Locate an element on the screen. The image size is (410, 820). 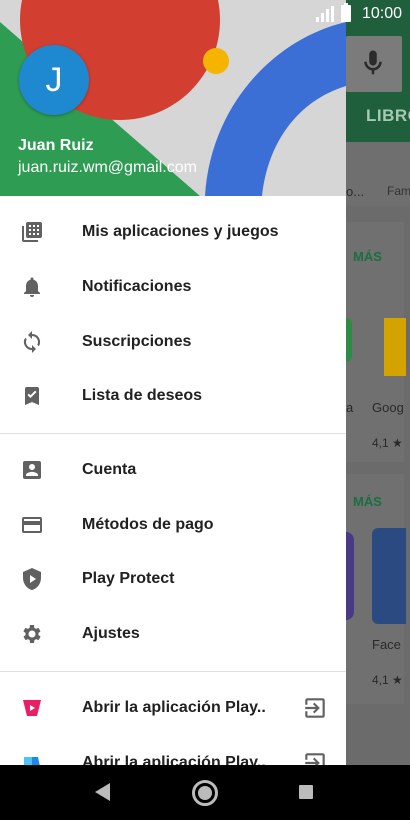
avatar: J is located at coordinates (54, 80).